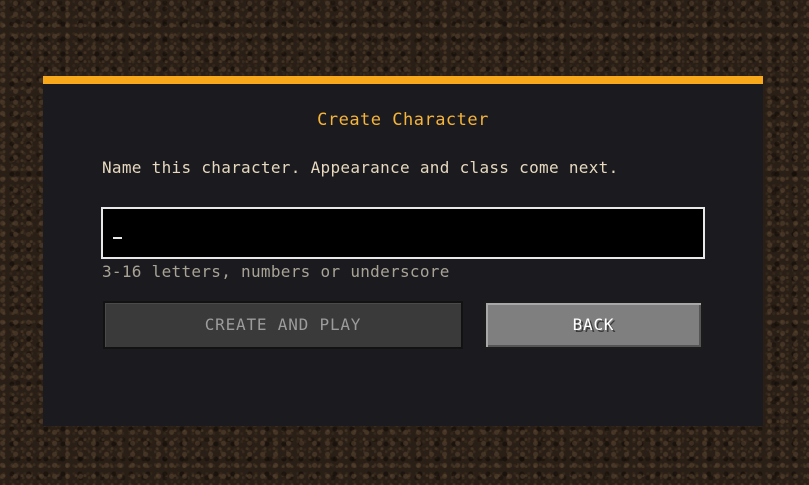 The width and height of the screenshot is (809, 485). I want to click on dialog-title: Create Character, so click(403, 120).